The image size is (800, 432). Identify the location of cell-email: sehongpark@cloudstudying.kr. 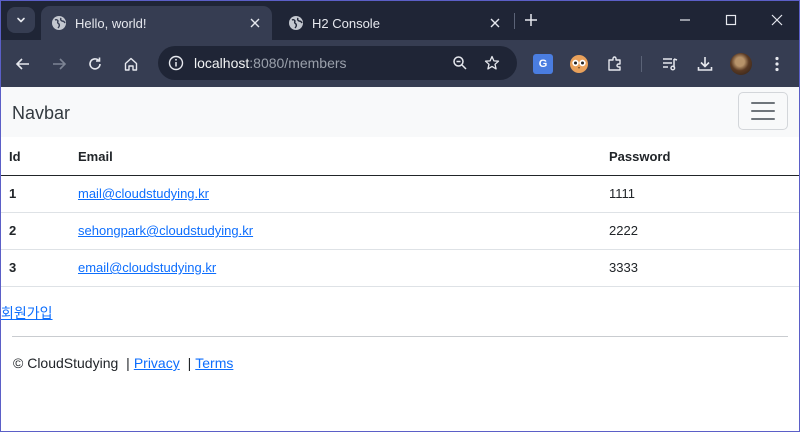
(343, 231).